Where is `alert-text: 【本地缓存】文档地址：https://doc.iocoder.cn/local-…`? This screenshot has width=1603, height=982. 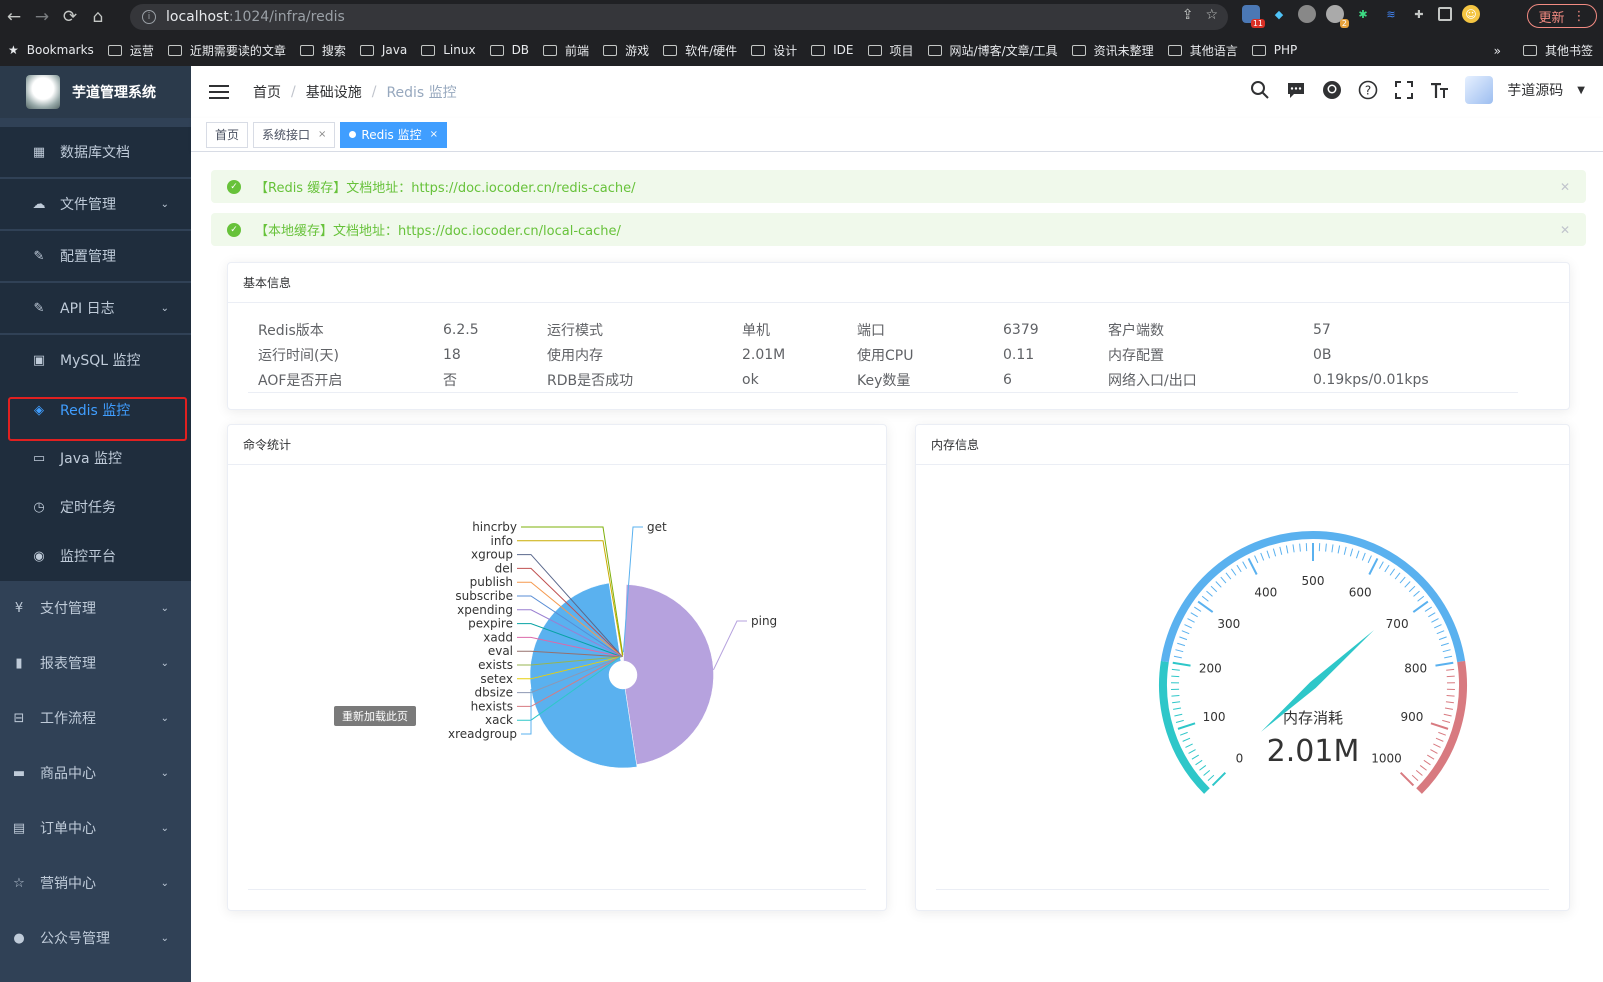
alert-text: 【本地缓存】文档地址：https://doc.iocoder.cn/local-… is located at coordinates (438, 229).